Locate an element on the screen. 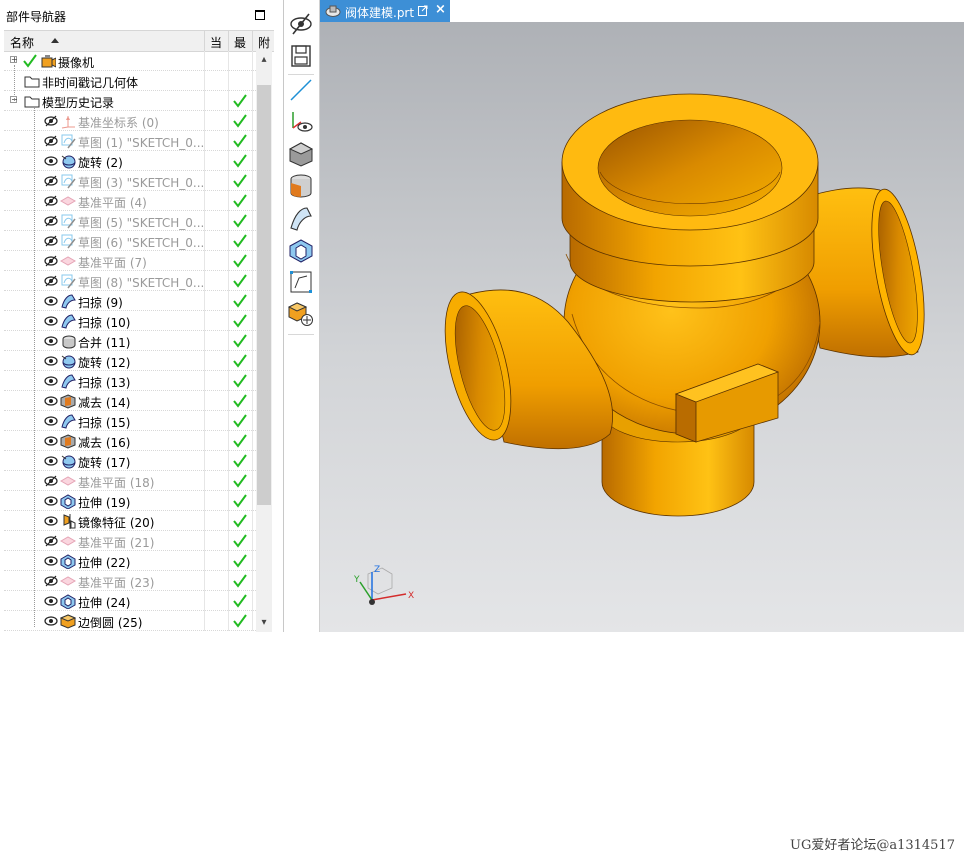  tree-row: 拉伸 (22) is located at coordinates (130, 561).